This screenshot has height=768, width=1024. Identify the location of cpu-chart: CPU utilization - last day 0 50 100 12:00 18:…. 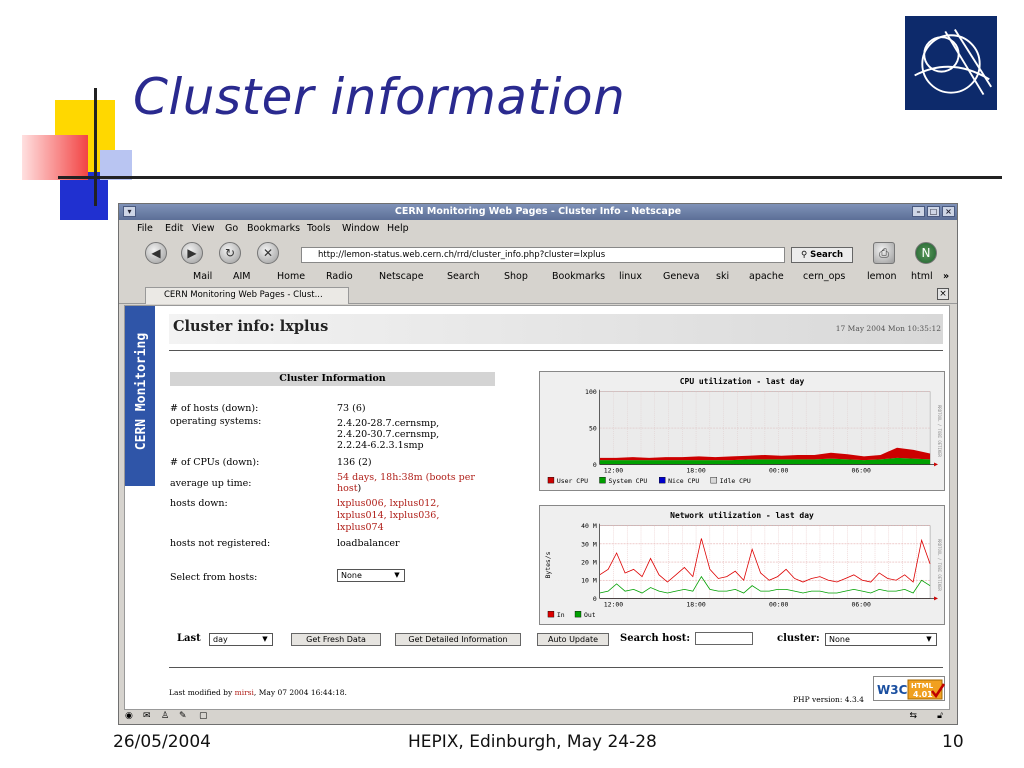
(742, 431).